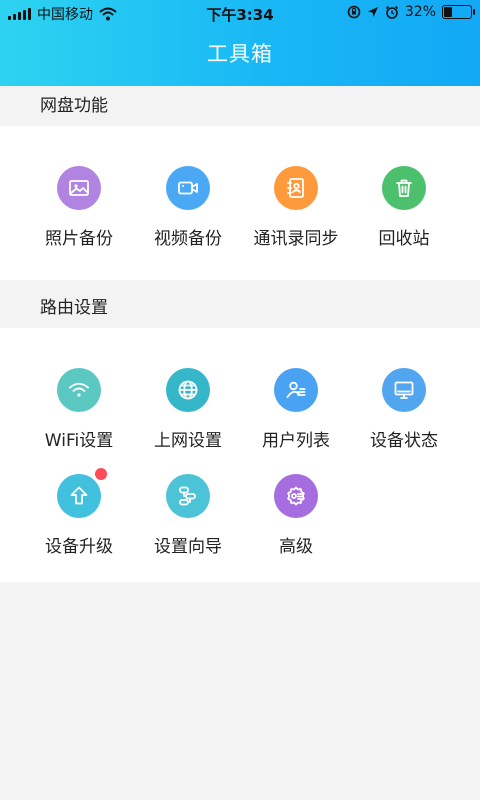  Describe the element at coordinates (101, 474) in the screenshot. I see `notification-badge` at that location.